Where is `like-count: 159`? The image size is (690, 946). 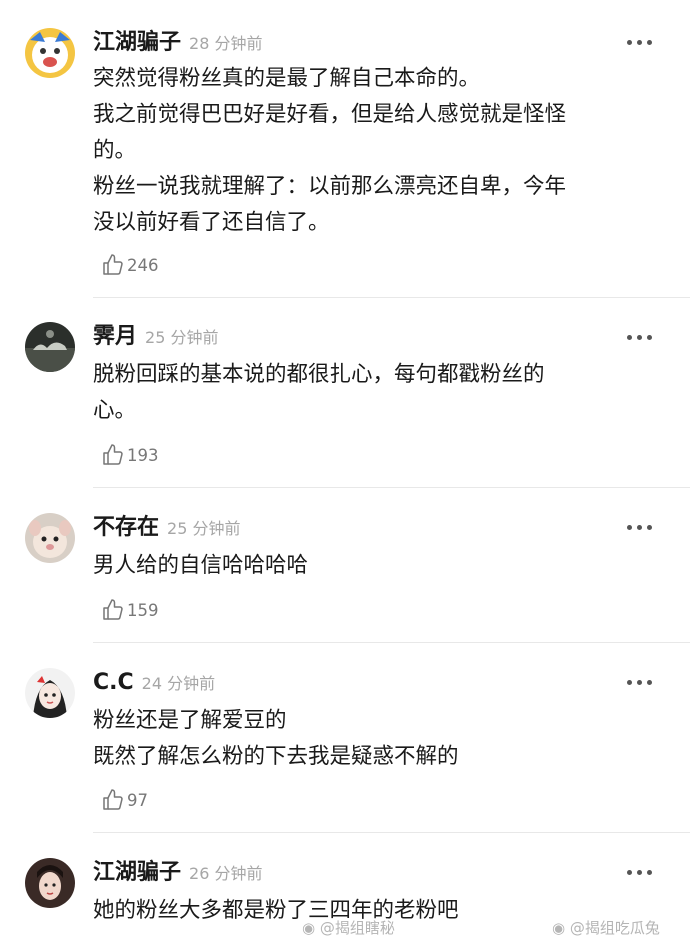
like-count: 159 is located at coordinates (143, 610).